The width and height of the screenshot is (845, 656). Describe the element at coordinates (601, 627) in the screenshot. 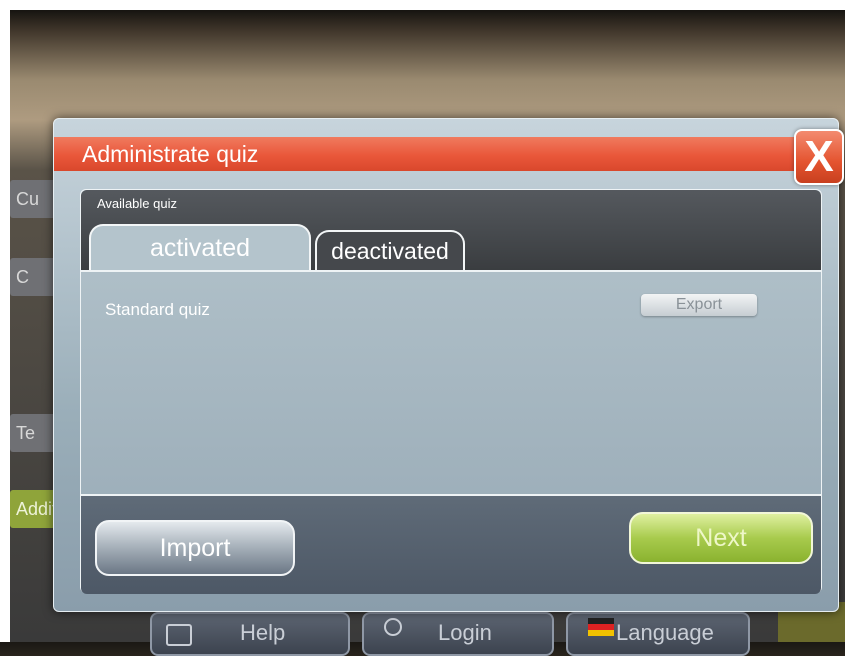

I see `flag-icon` at that location.